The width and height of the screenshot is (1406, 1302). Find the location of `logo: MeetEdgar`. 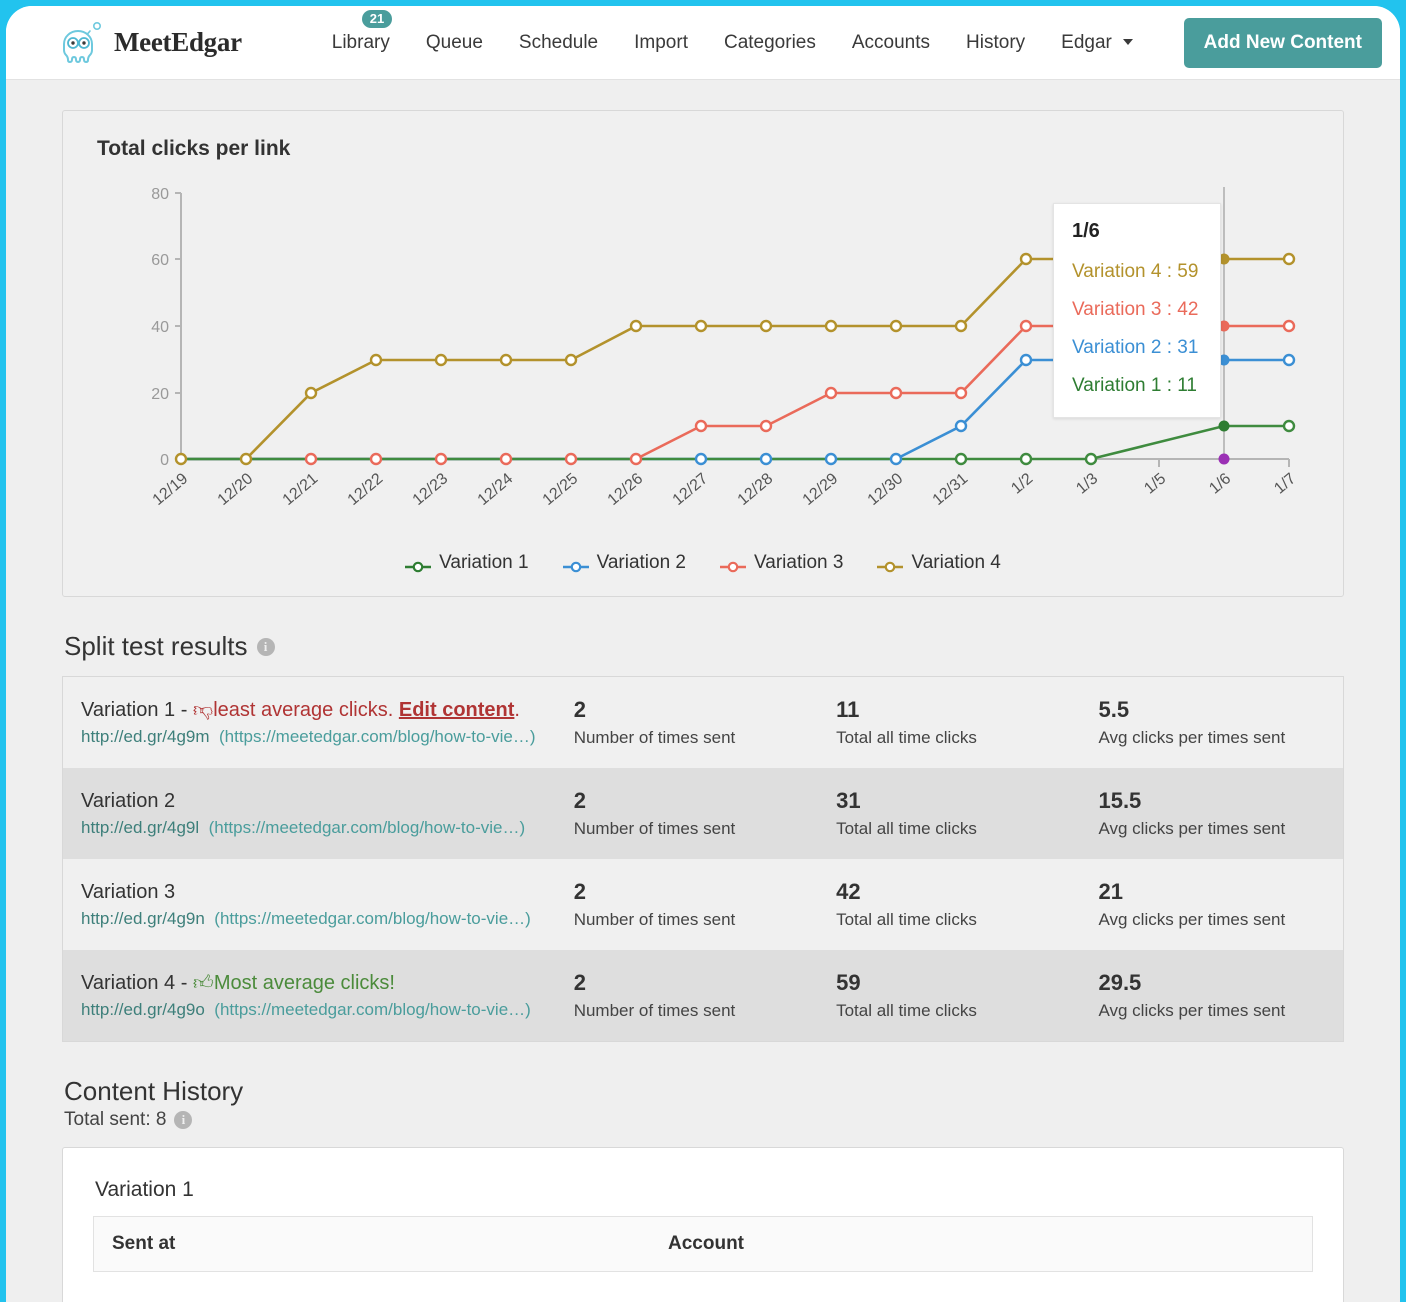

logo: MeetEdgar is located at coordinates (149, 43).